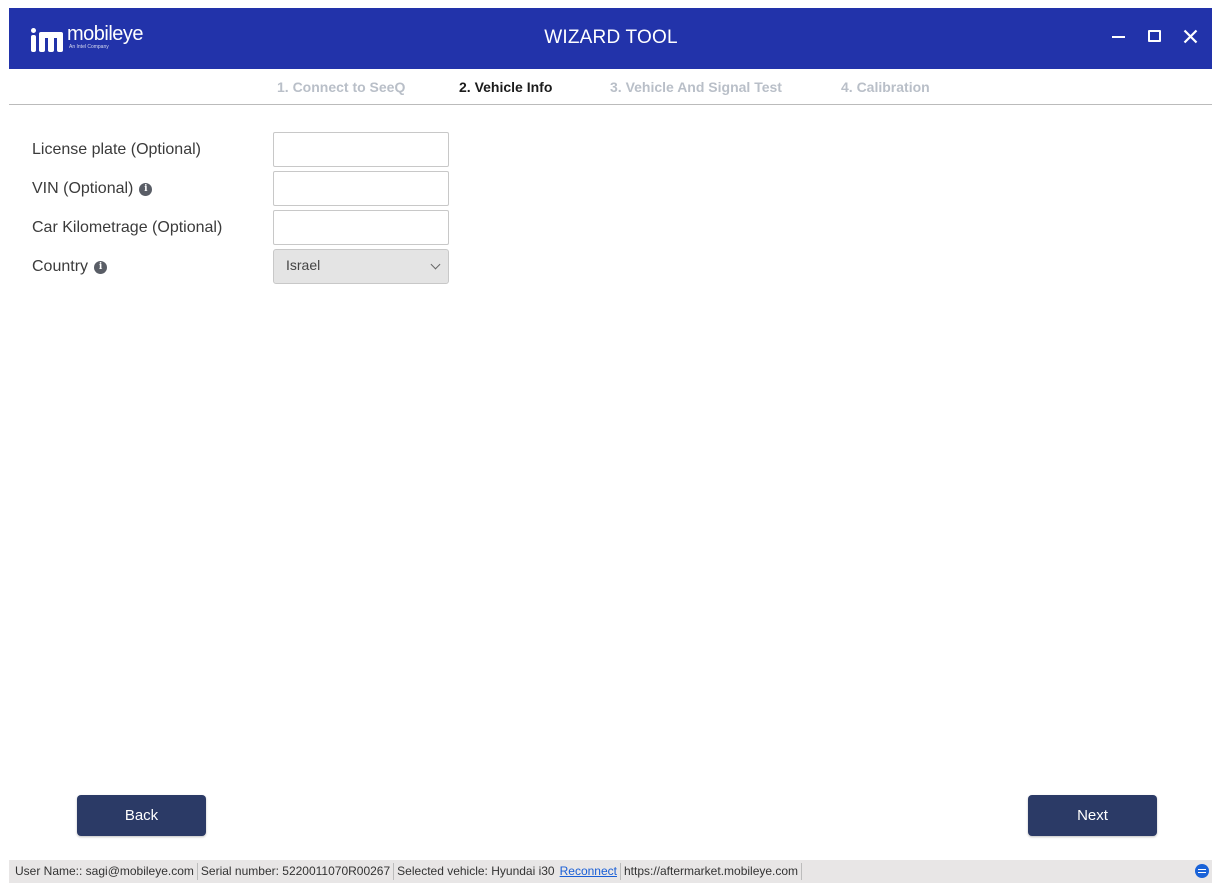 This screenshot has height=883, width=1212. I want to click on maximize-button, so click(1154, 36).